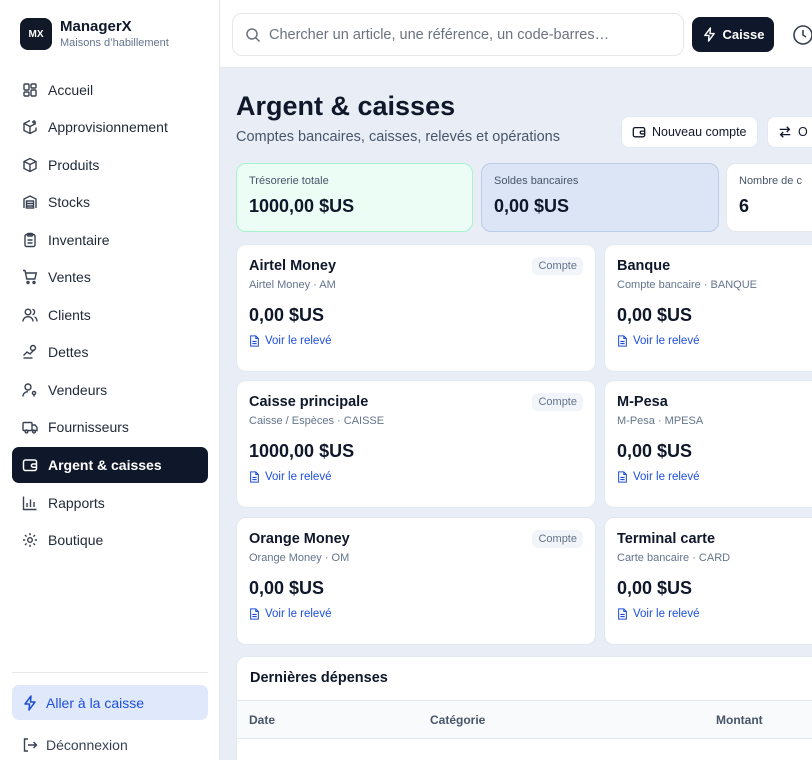  I want to click on wallet-icon, so click(639, 132).